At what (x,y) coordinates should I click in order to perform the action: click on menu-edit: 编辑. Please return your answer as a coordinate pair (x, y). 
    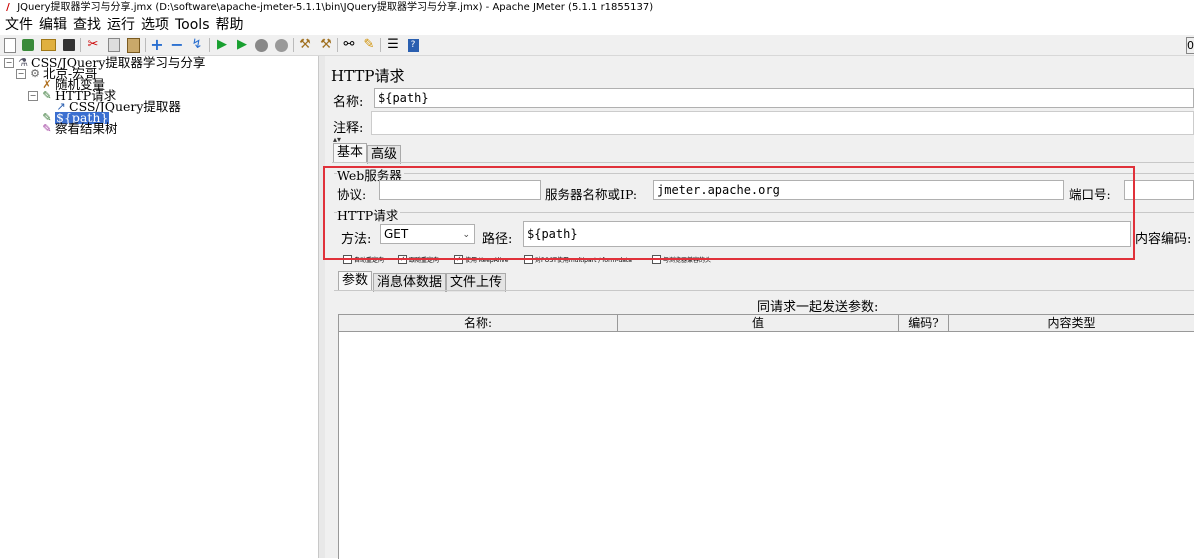
    Looking at the image, I should click on (53, 25).